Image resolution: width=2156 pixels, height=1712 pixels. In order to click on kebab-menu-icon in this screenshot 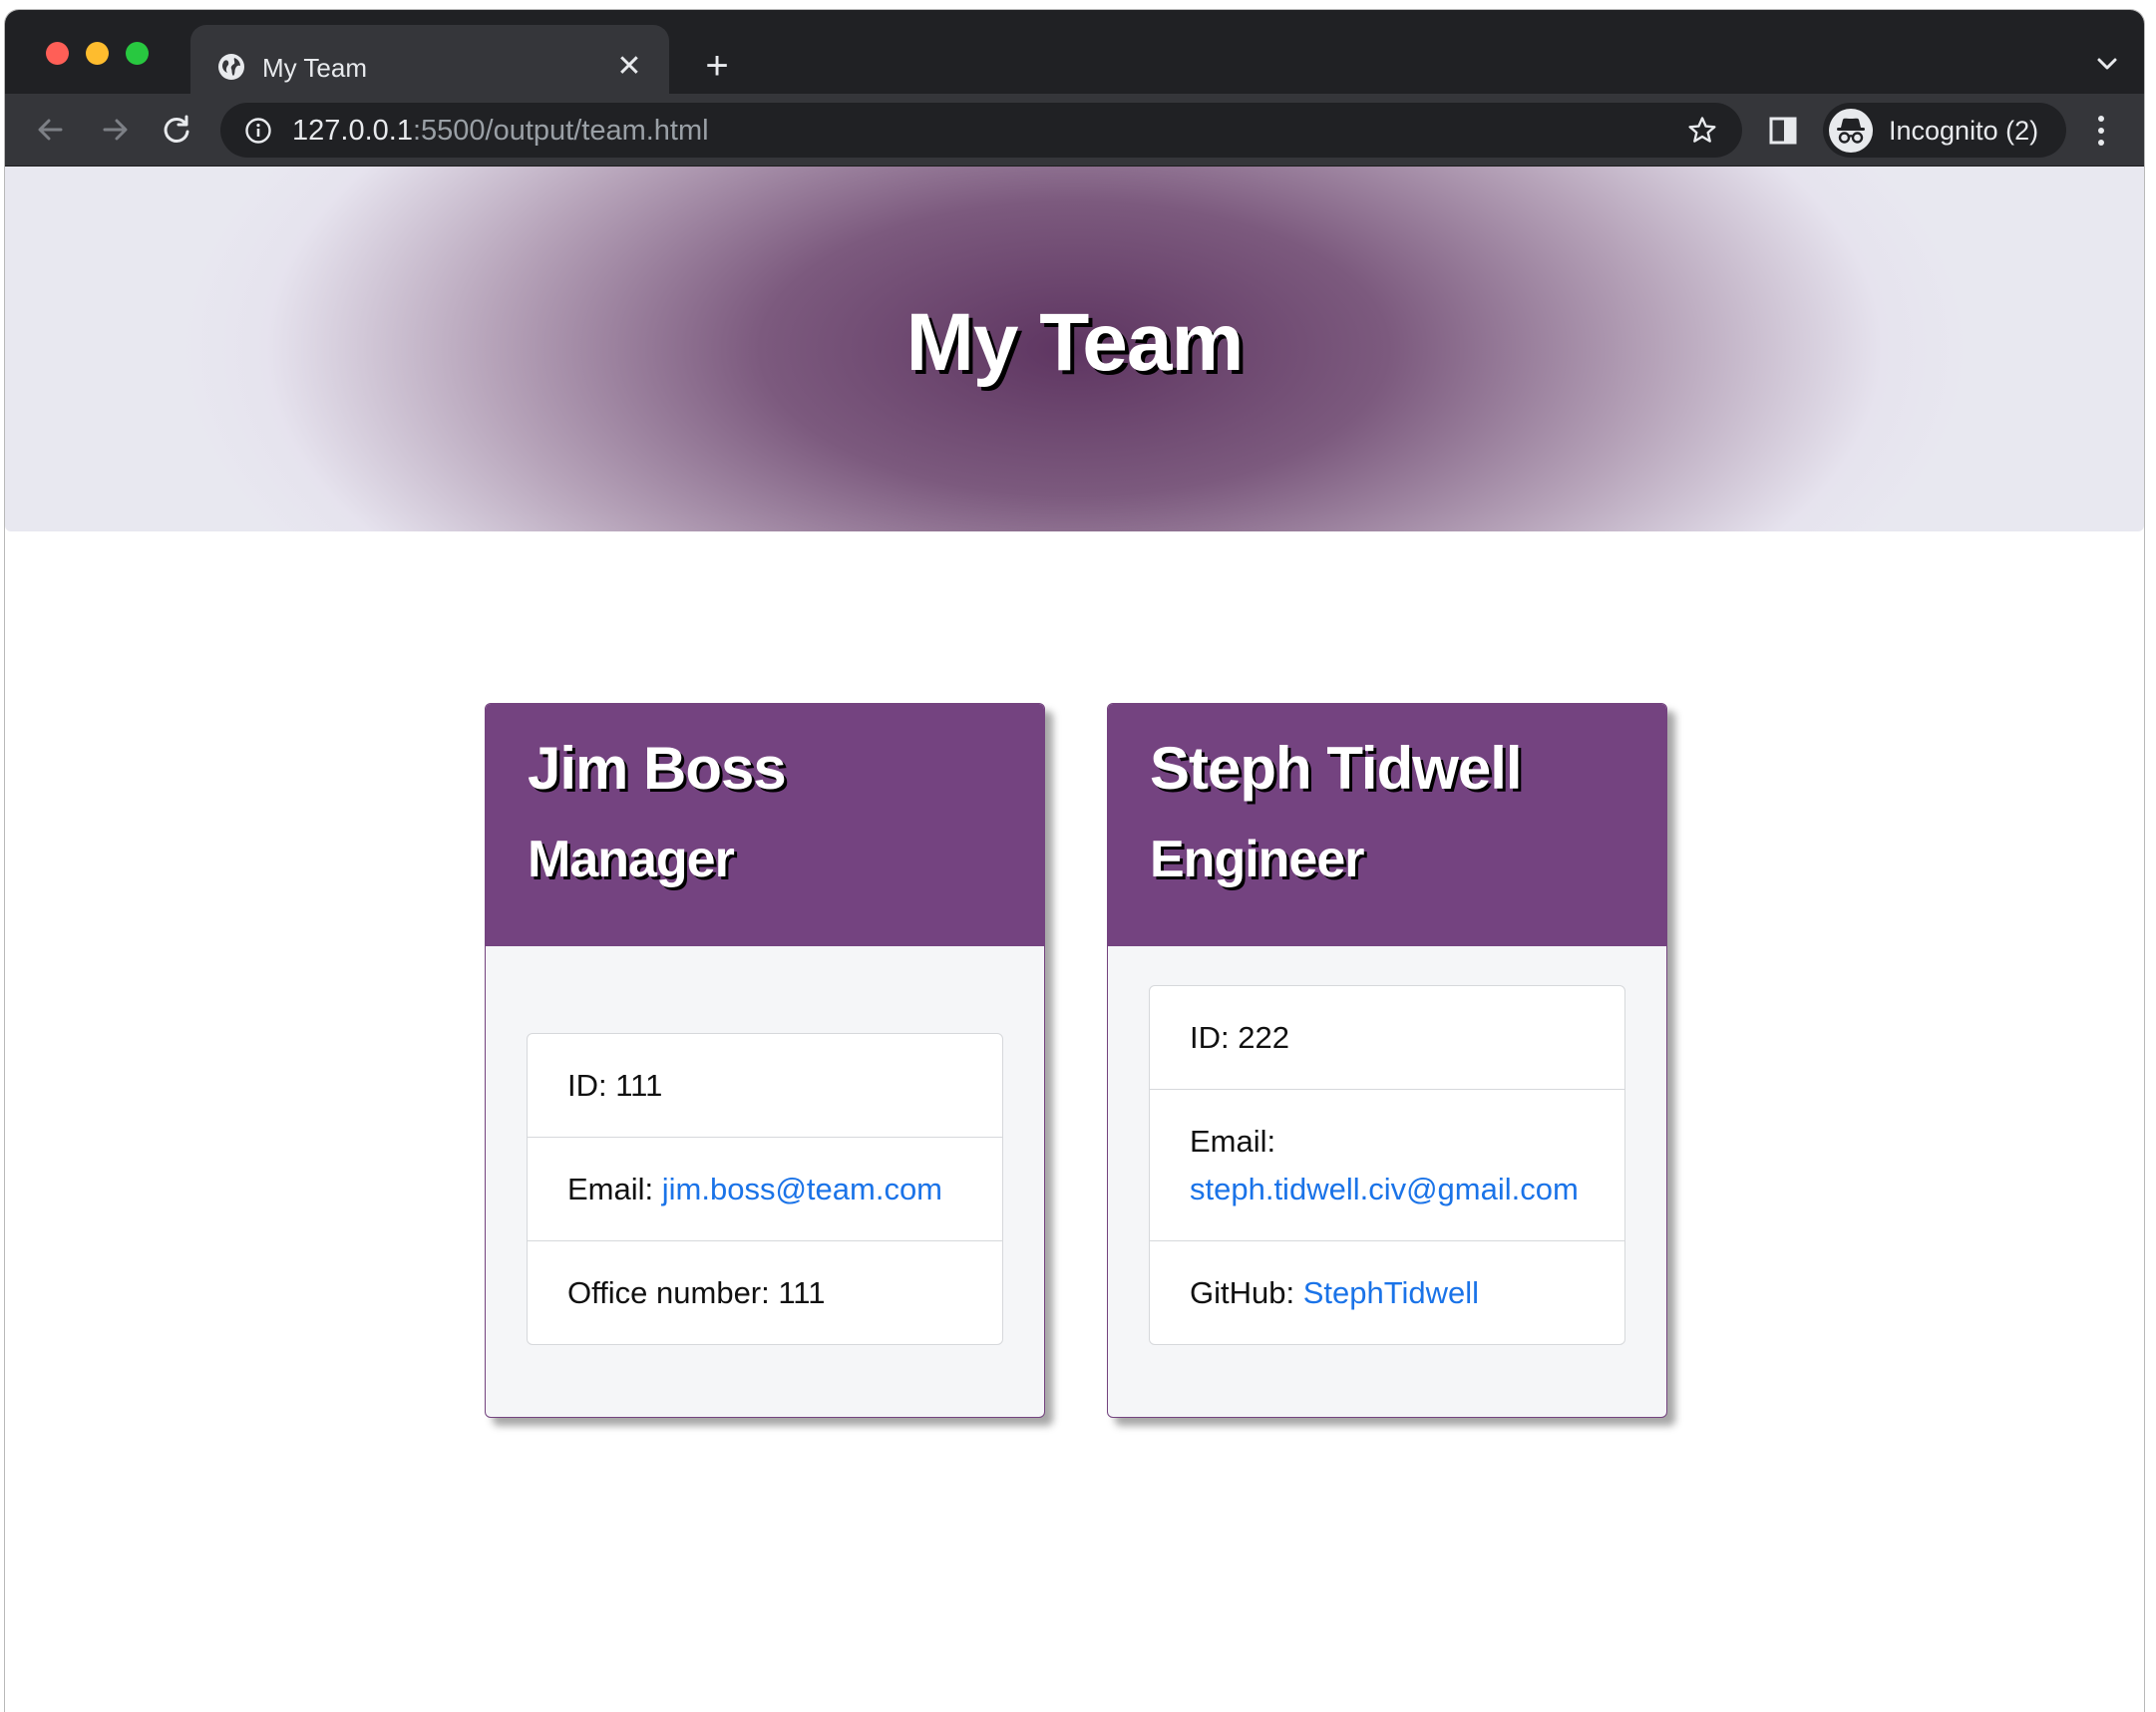, I will do `click(2101, 131)`.